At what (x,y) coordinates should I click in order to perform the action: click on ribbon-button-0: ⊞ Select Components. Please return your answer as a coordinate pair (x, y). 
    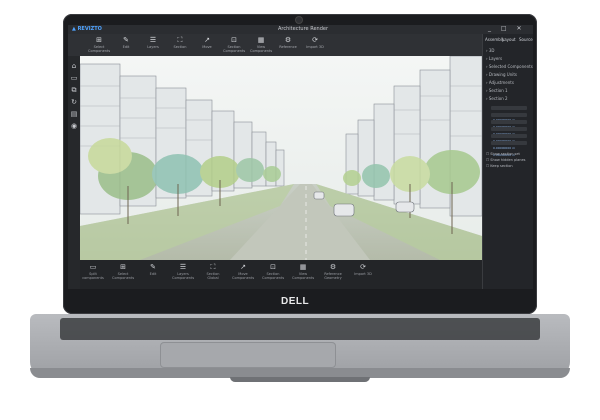
    Looking at the image, I should click on (99, 44).